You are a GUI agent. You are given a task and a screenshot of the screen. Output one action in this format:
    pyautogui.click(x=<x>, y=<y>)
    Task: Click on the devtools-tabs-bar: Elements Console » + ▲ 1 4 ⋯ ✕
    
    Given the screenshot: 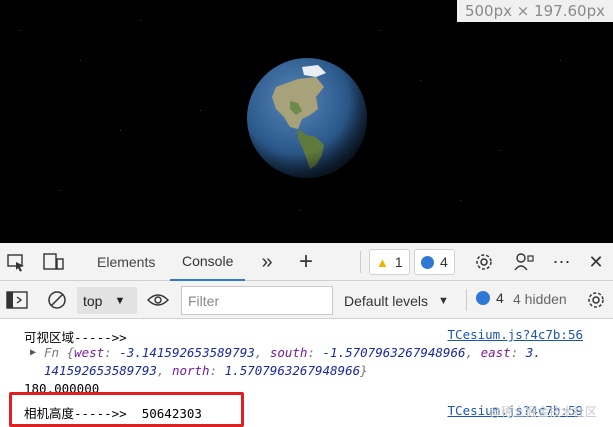 What is the action you would take?
    pyautogui.click(x=306, y=262)
    